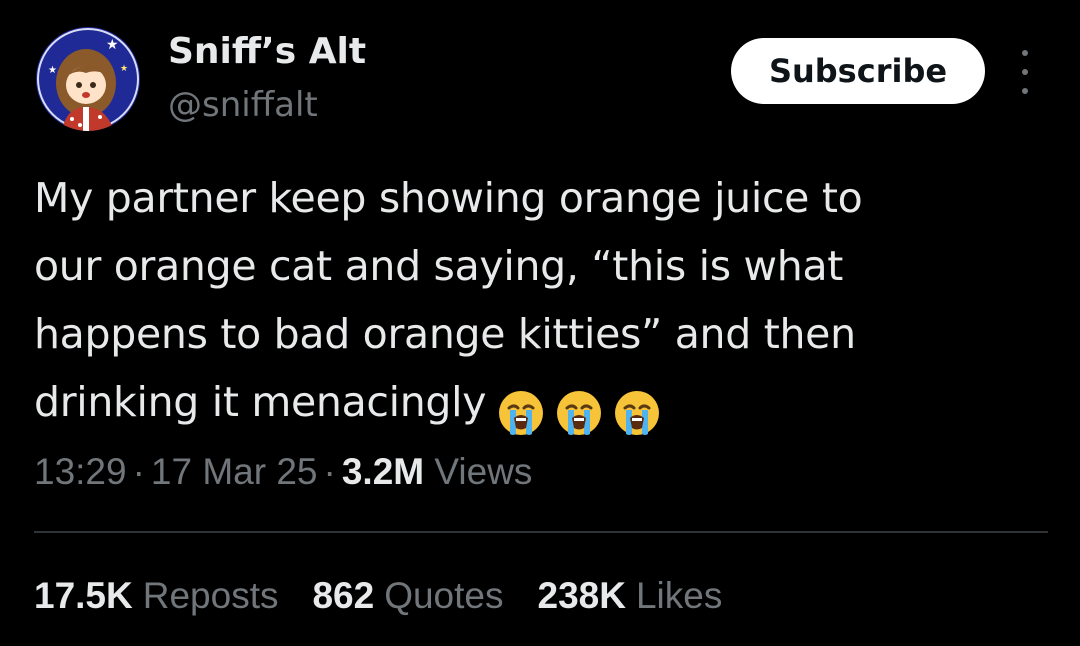 This screenshot has height=646, width=1080. Describe the element at coordinates (267, 52) in the screenshot. I see `display-name: Sniff’s Alt` at that location.